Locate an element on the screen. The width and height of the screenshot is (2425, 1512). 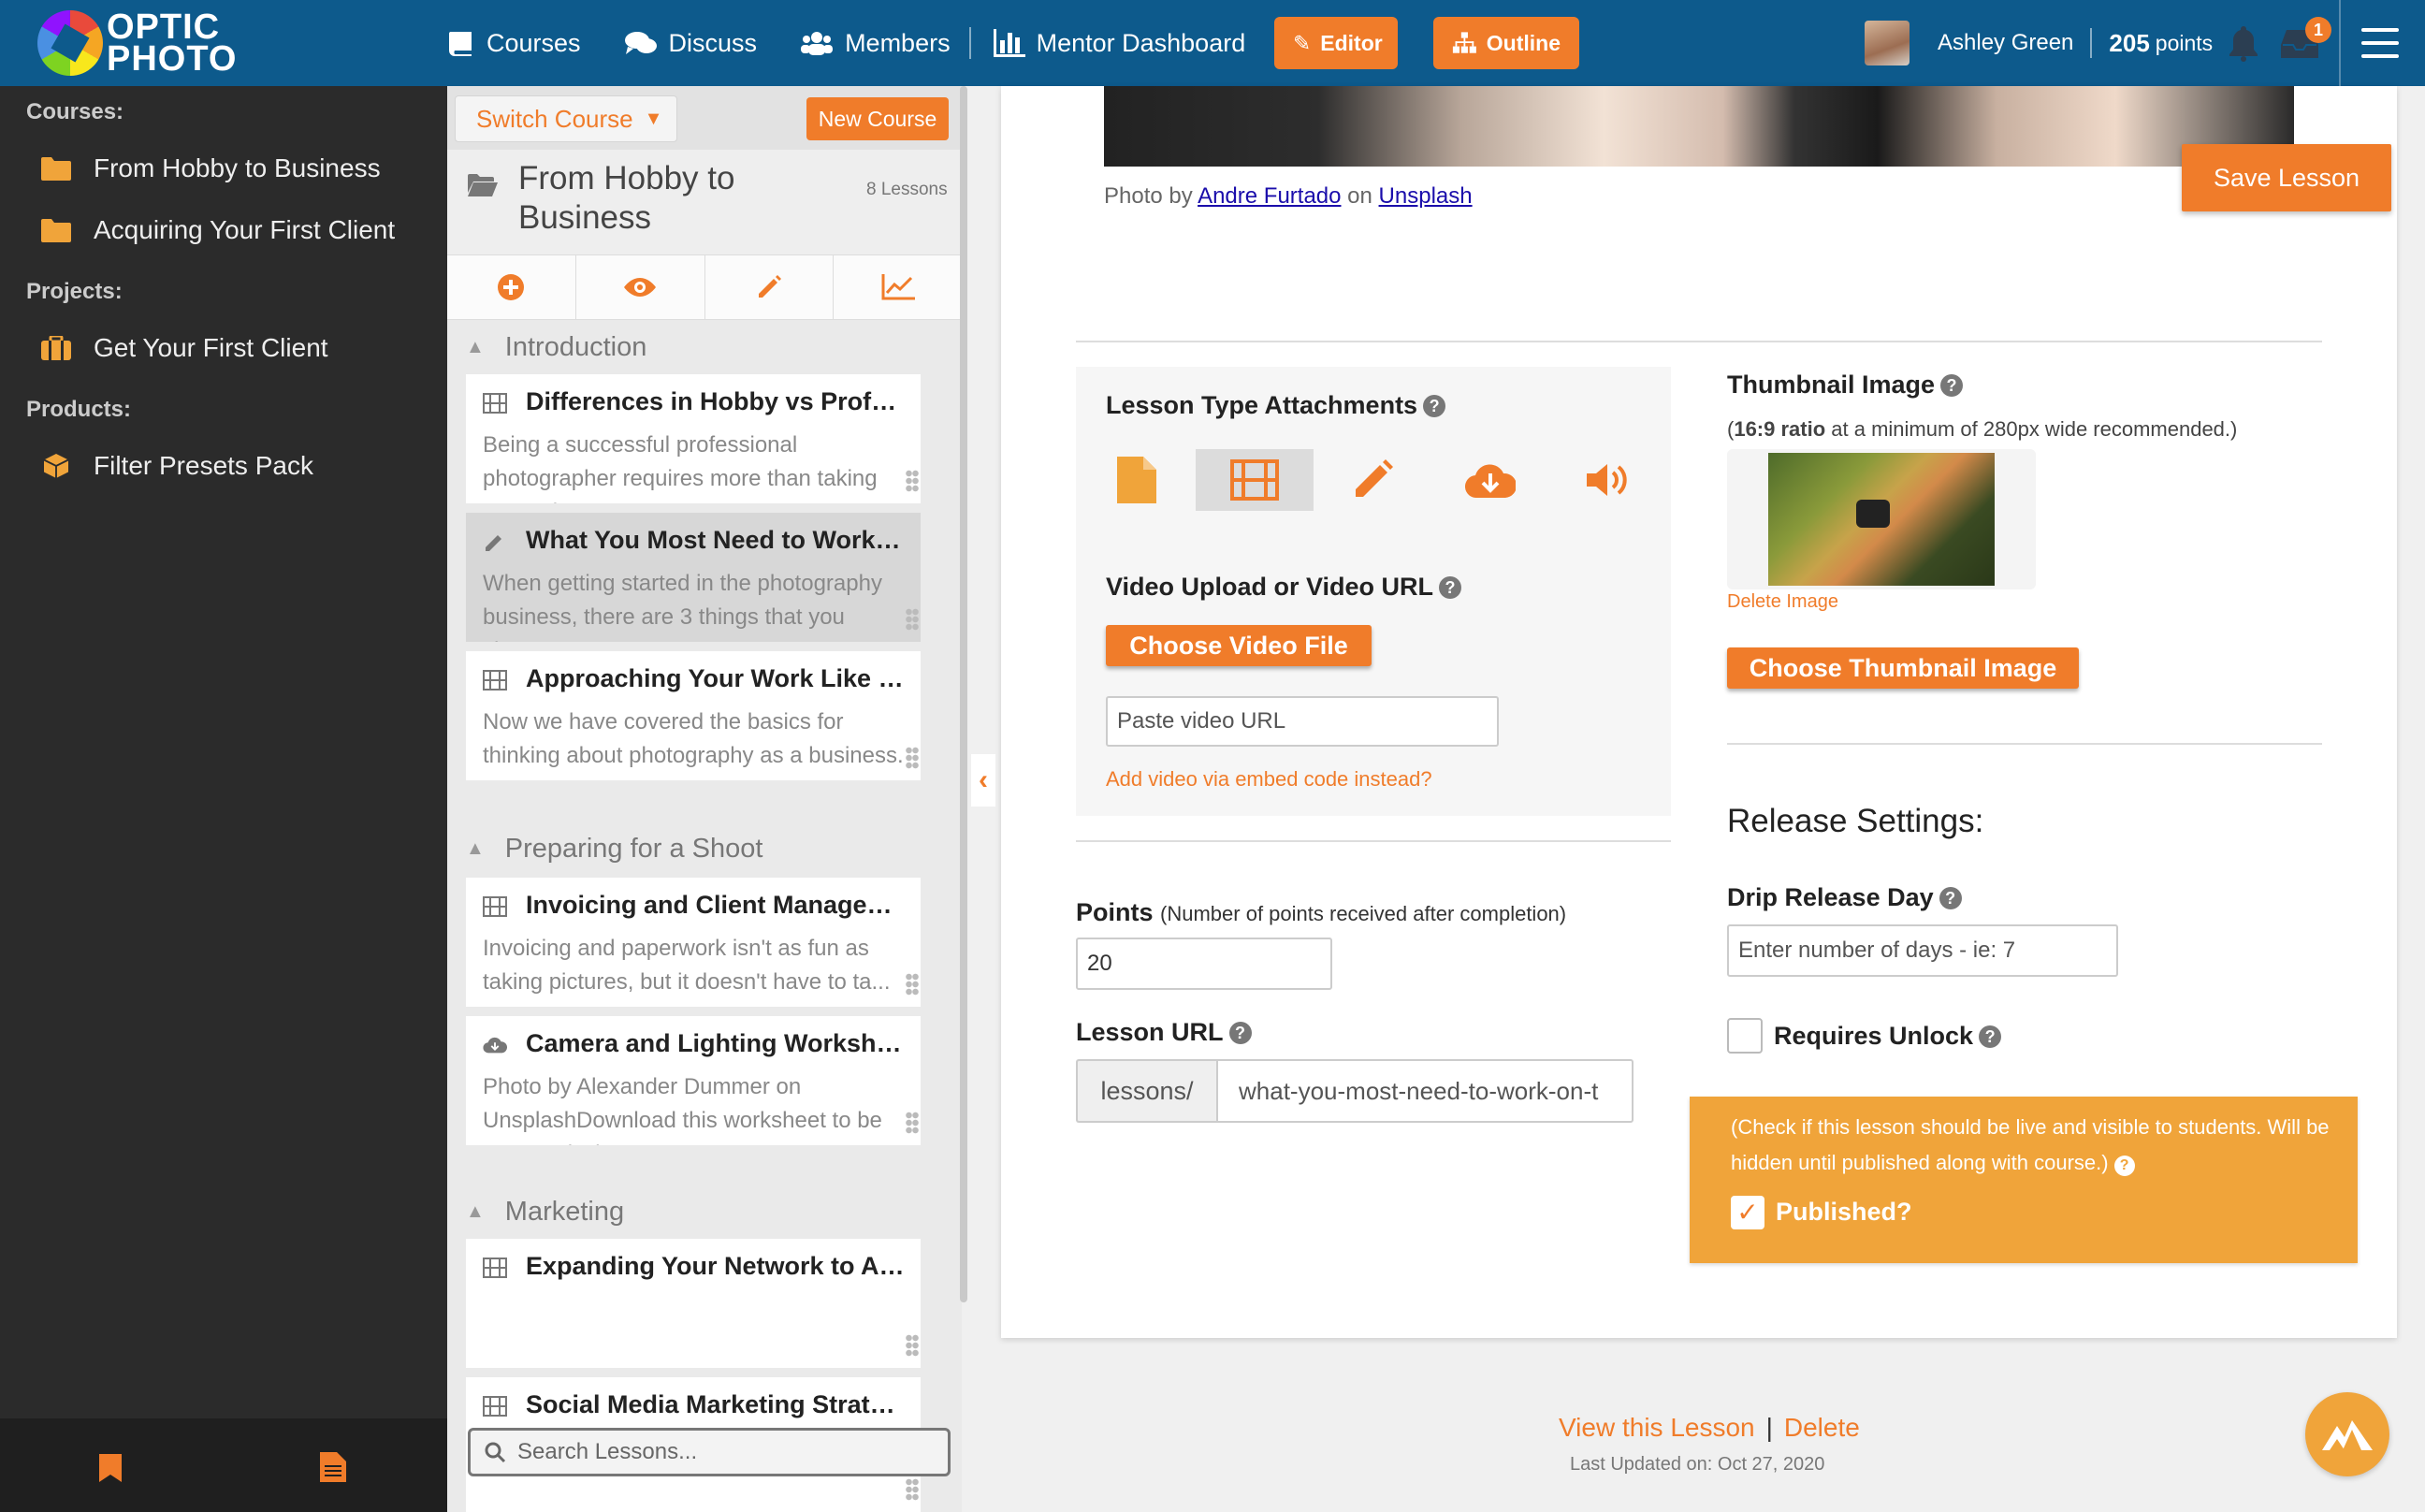
logo: OPTIC PHOTO is located at coordinates (137, 43).